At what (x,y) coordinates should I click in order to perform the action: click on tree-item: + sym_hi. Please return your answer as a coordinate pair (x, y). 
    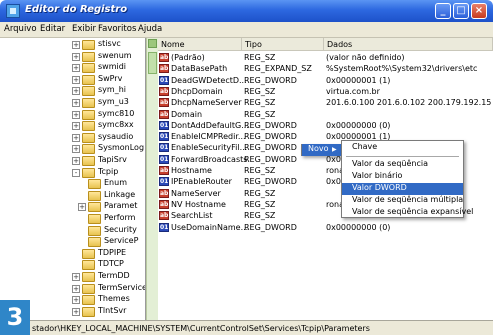
    Looking at the image, I should click on (72, 91).